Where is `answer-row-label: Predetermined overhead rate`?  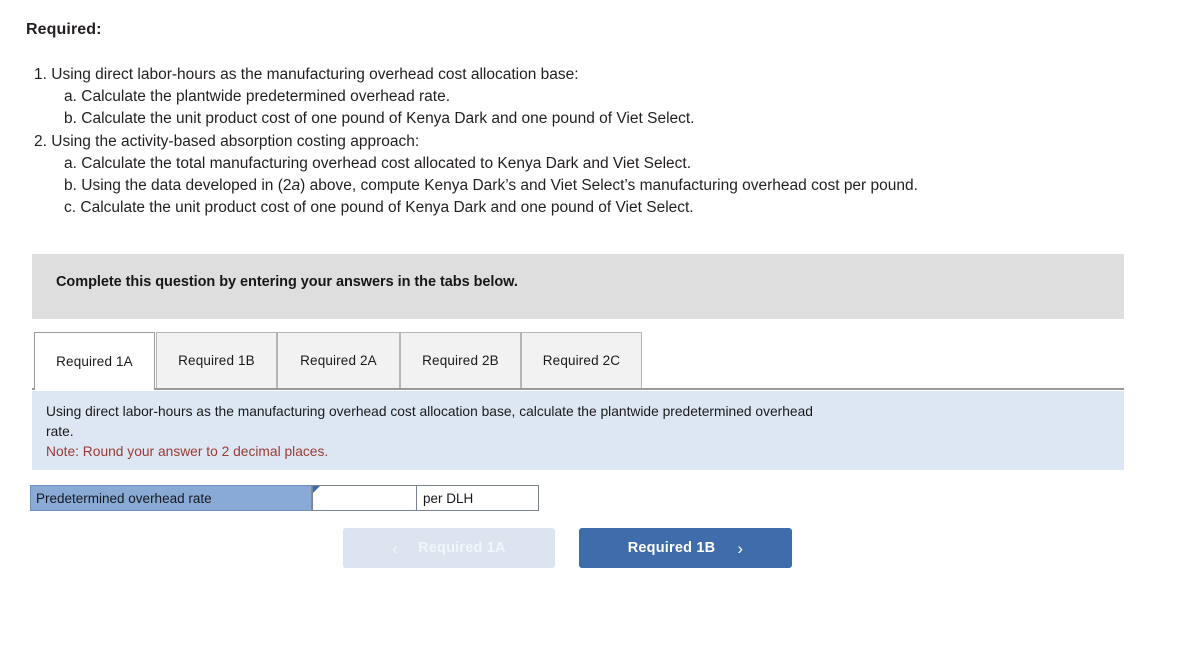 answer-row-label: Predetermined overhead rate is located at coordinates (171, 498).